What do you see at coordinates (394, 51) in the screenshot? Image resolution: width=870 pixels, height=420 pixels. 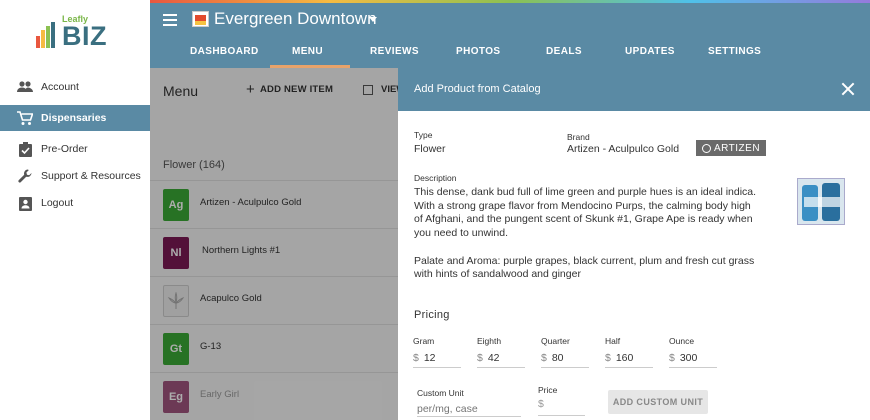 I see `tab-reviews: REVIEWS` at bounding box center [394, 51].